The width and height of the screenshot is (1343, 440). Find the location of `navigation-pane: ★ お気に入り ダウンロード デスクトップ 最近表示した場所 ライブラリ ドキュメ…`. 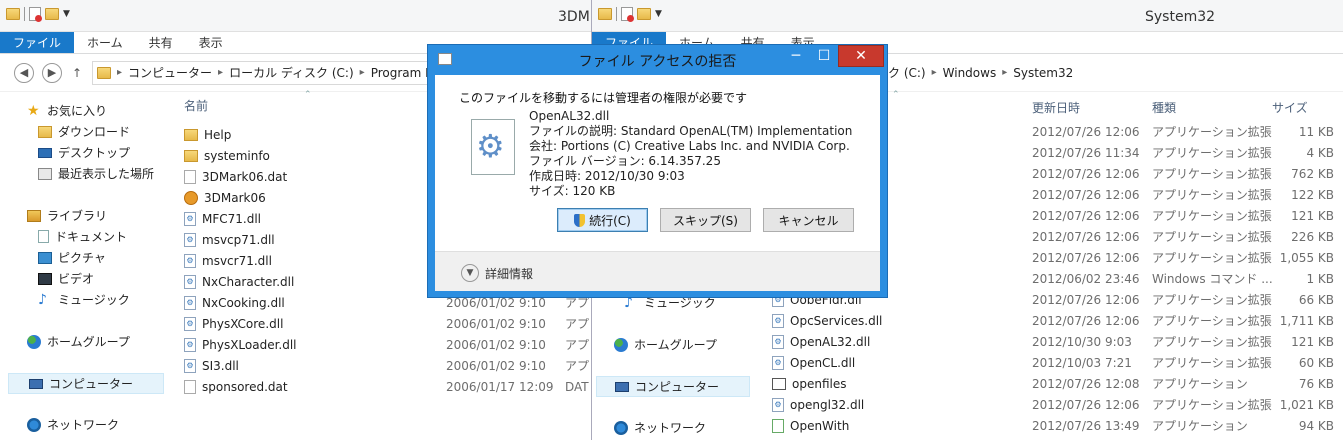

navigation-pane: ★ お気に入り ダウンロード デスクトップ 最近表示した場所 ライブラリ ドキュメ… is located at coordinates (83, 267).